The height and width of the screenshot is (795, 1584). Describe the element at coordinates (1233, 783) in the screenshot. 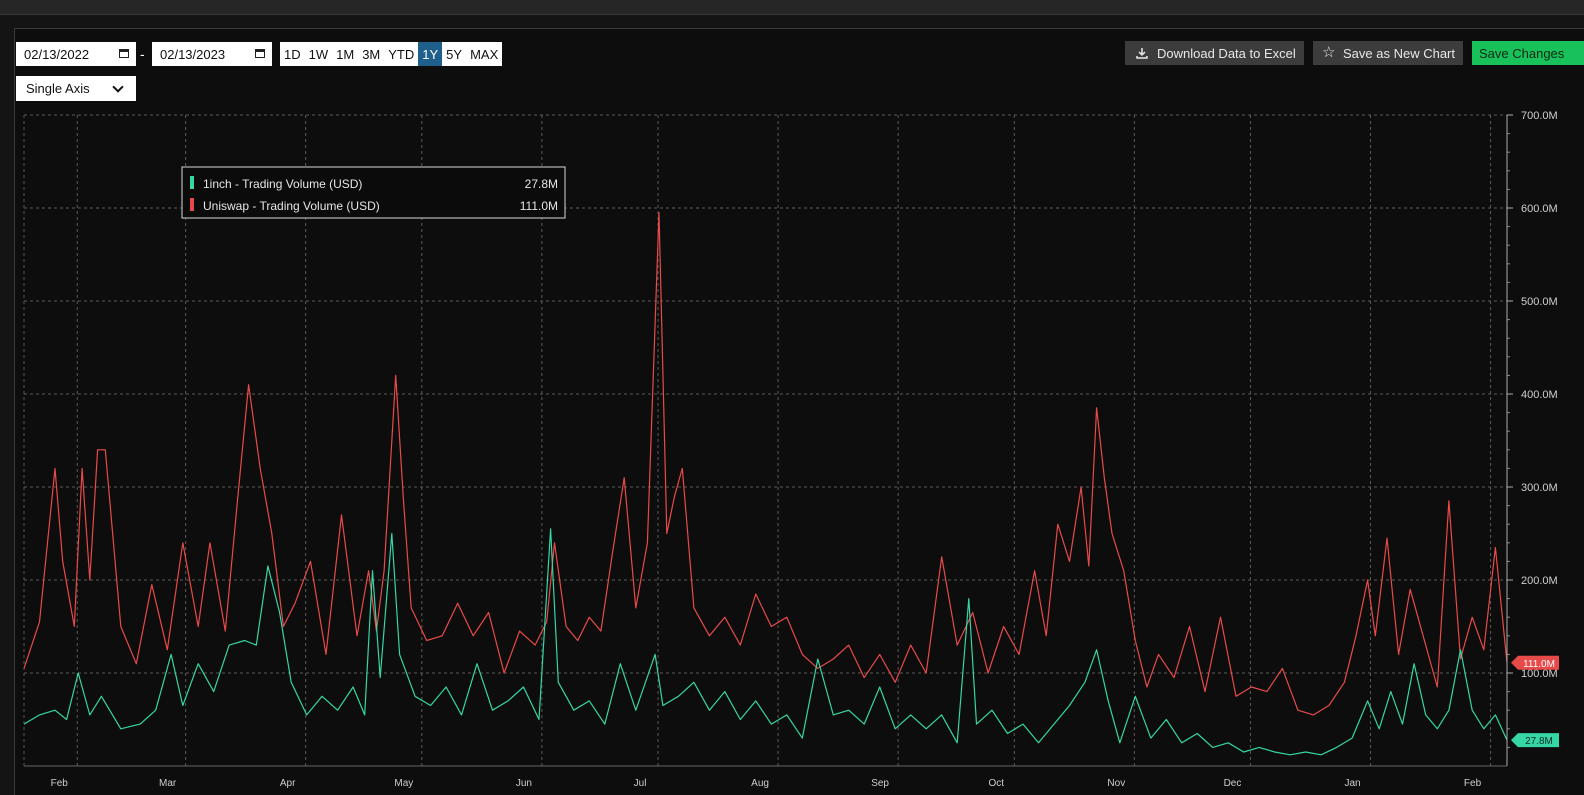

I see `x-tick-label: Dec` at that location.